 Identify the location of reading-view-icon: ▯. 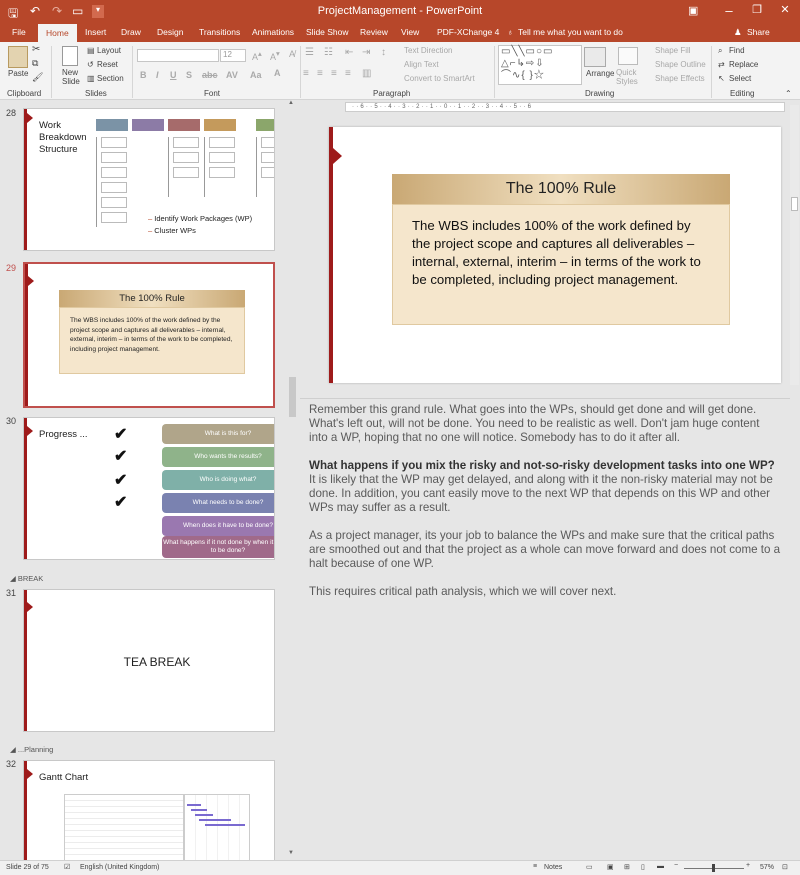
(643, 867).